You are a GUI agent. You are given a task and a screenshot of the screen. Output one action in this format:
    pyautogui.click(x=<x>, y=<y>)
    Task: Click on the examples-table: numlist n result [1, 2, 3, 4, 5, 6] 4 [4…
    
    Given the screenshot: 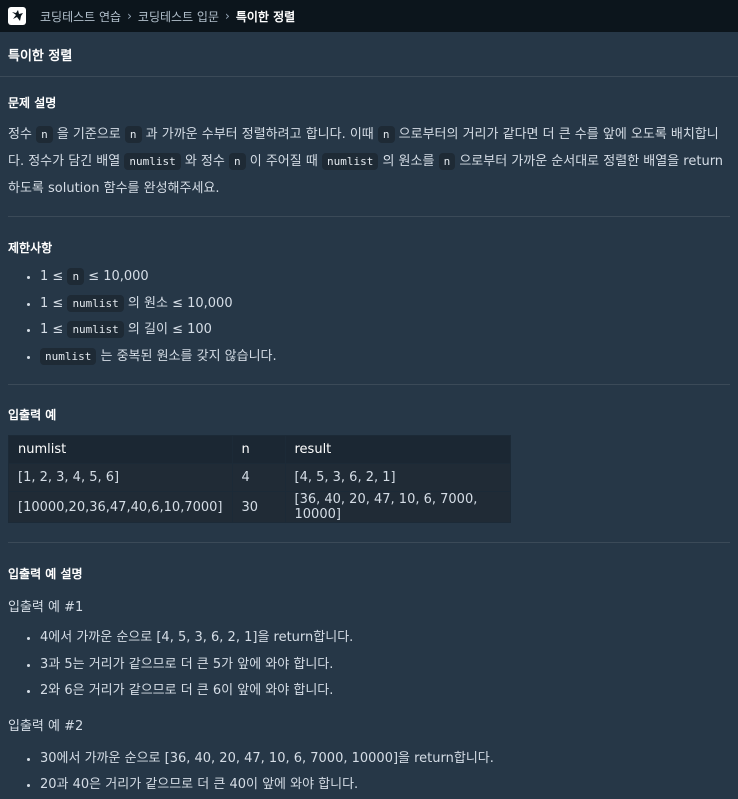 What is the action you would take?
    pyautogui.click(x=259, y=479)
    